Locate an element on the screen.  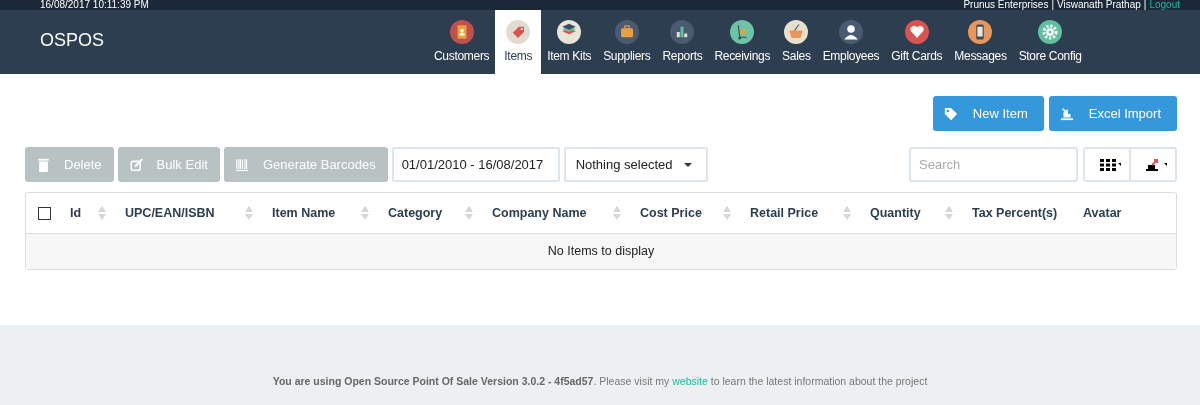
column-header: Cost Price is located at coordinates (671, 213).